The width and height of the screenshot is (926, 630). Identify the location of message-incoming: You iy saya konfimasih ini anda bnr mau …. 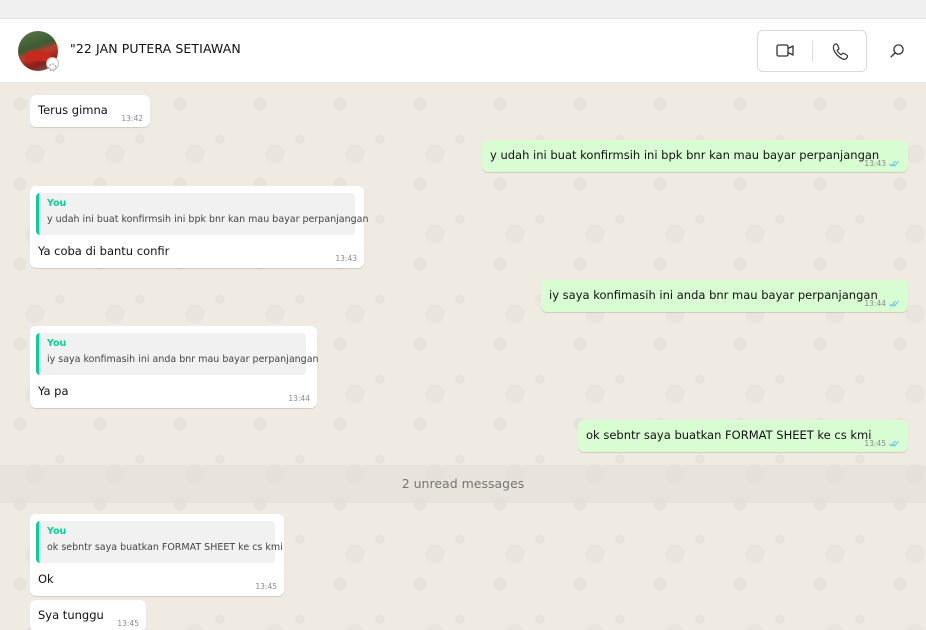
(174, 367).